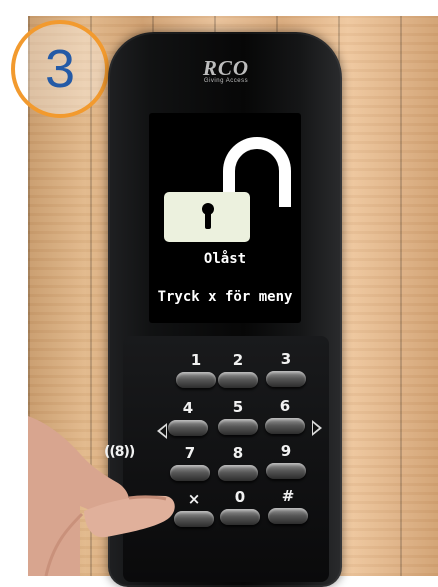 The width and height of the screenshot is (438, 587). What do you see at coordinates (238, 371) in the screenshot?
I see `key-2: 2` at bounding box center [238, 371].